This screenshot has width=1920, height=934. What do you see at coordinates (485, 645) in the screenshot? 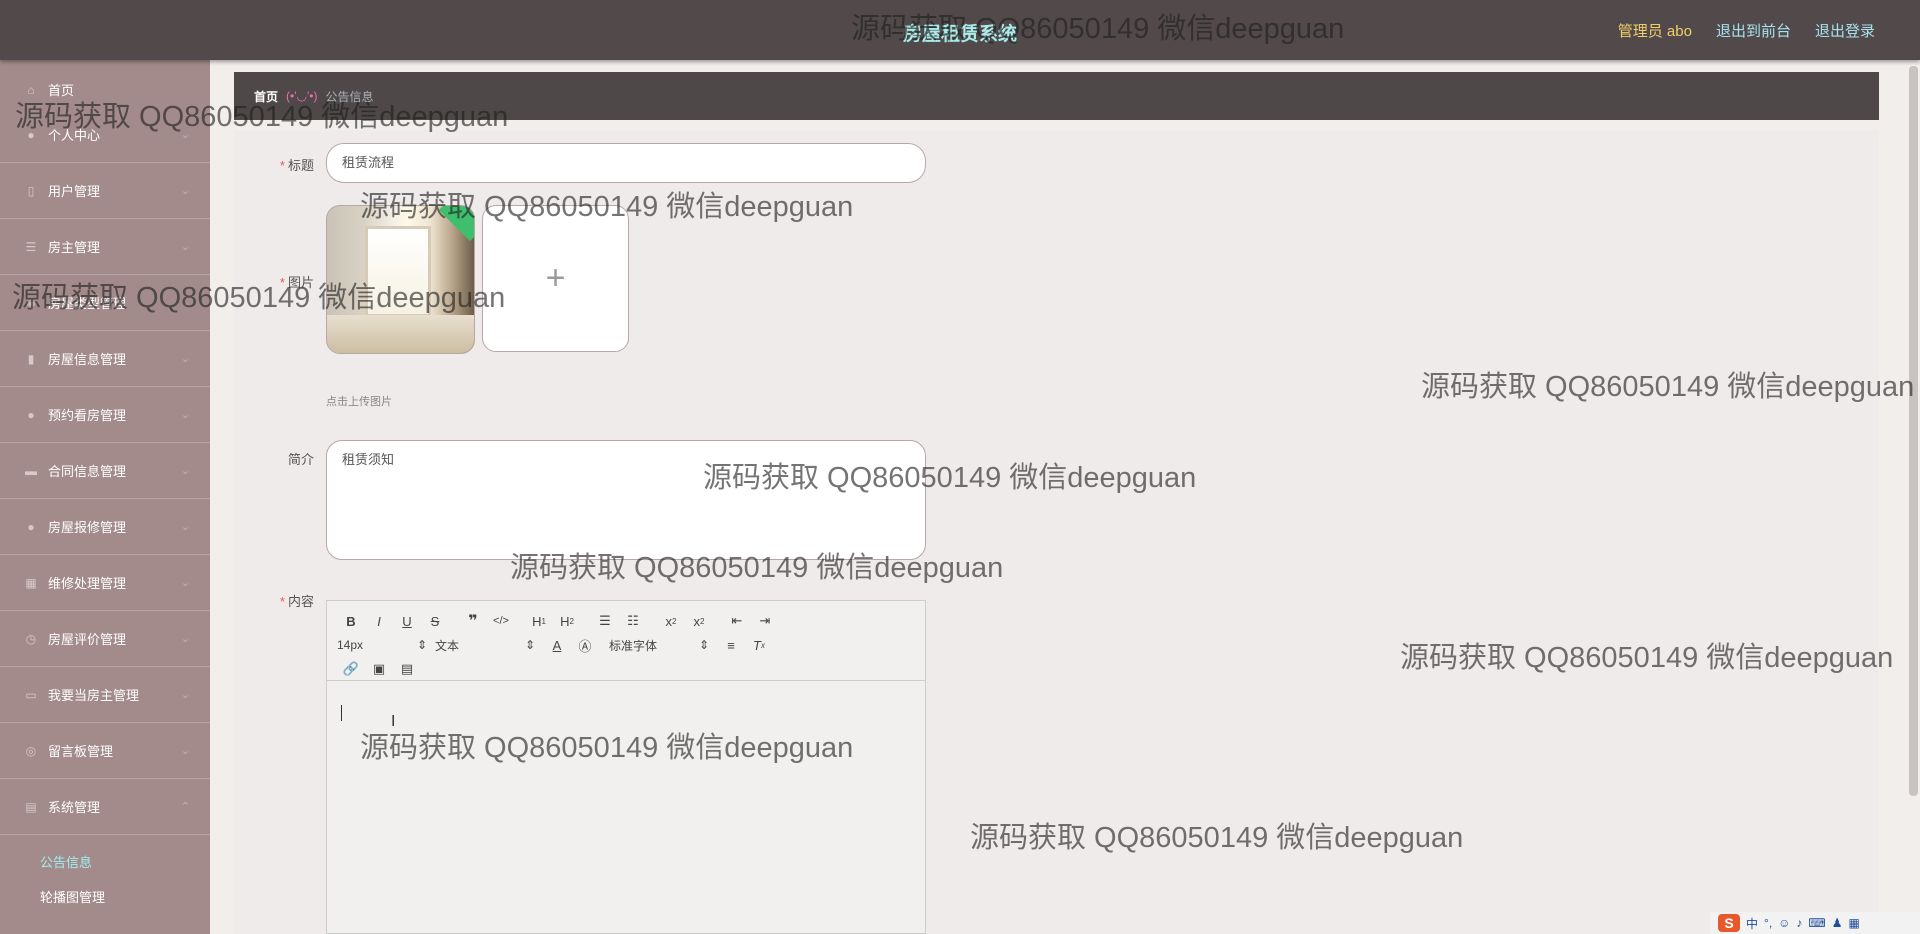
I see `paragraph-format-select: 文本 ⇕` at bounding box center [485, 645].